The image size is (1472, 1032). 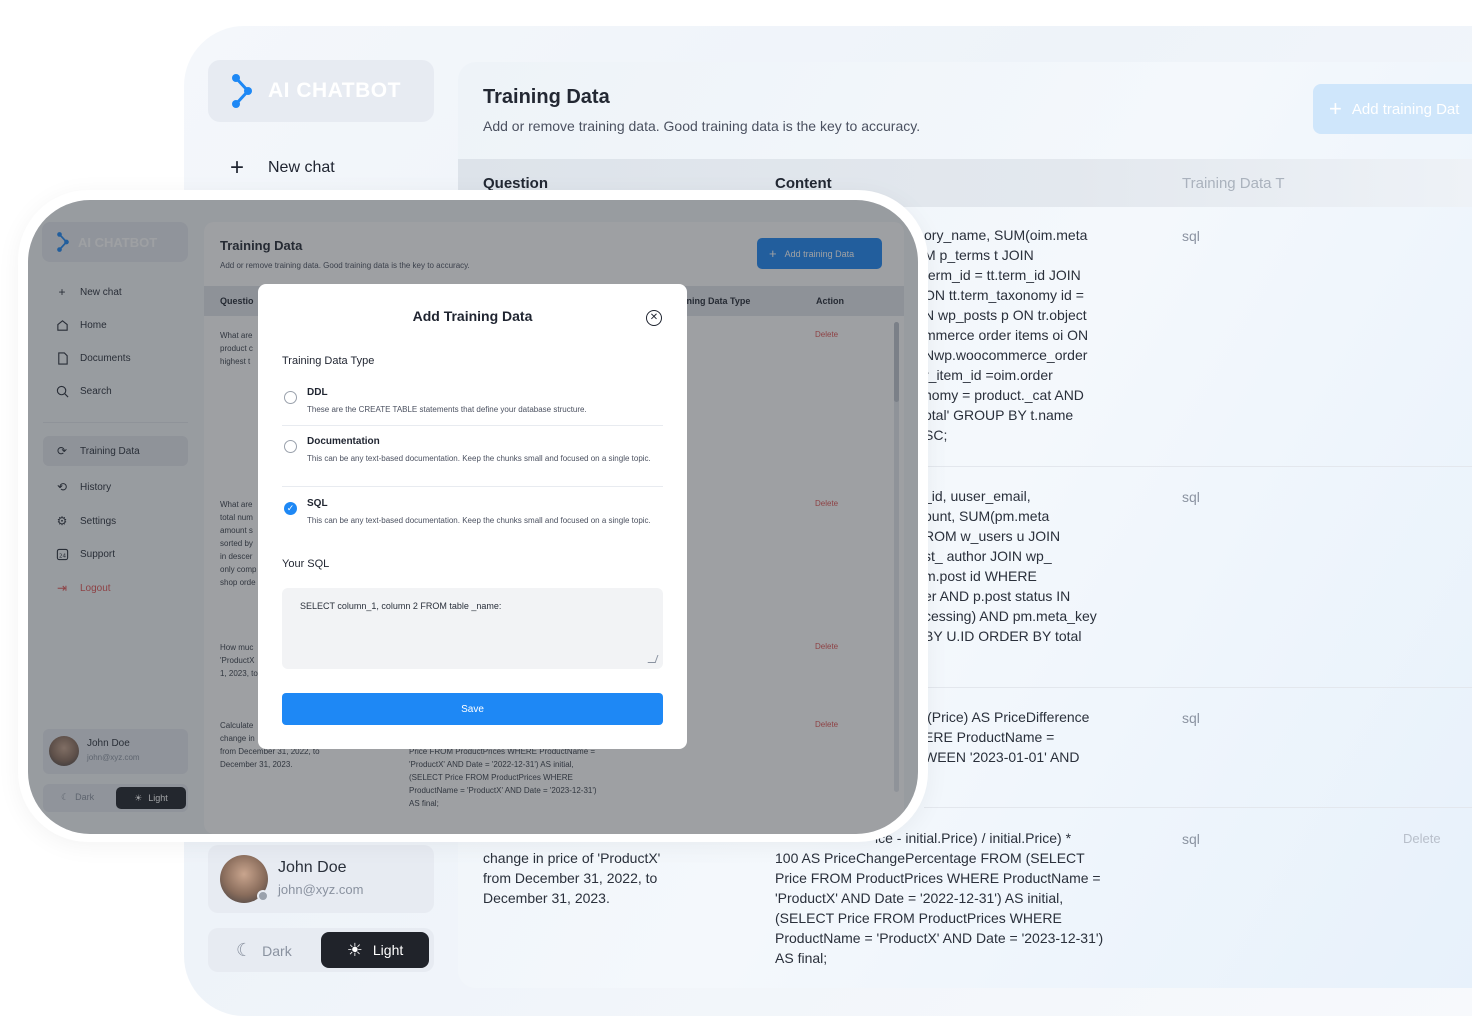 What do you see at coordinates (653, 659) in the screenshot?
I see `resize-handle-icon` at bounding box center [653, 659].